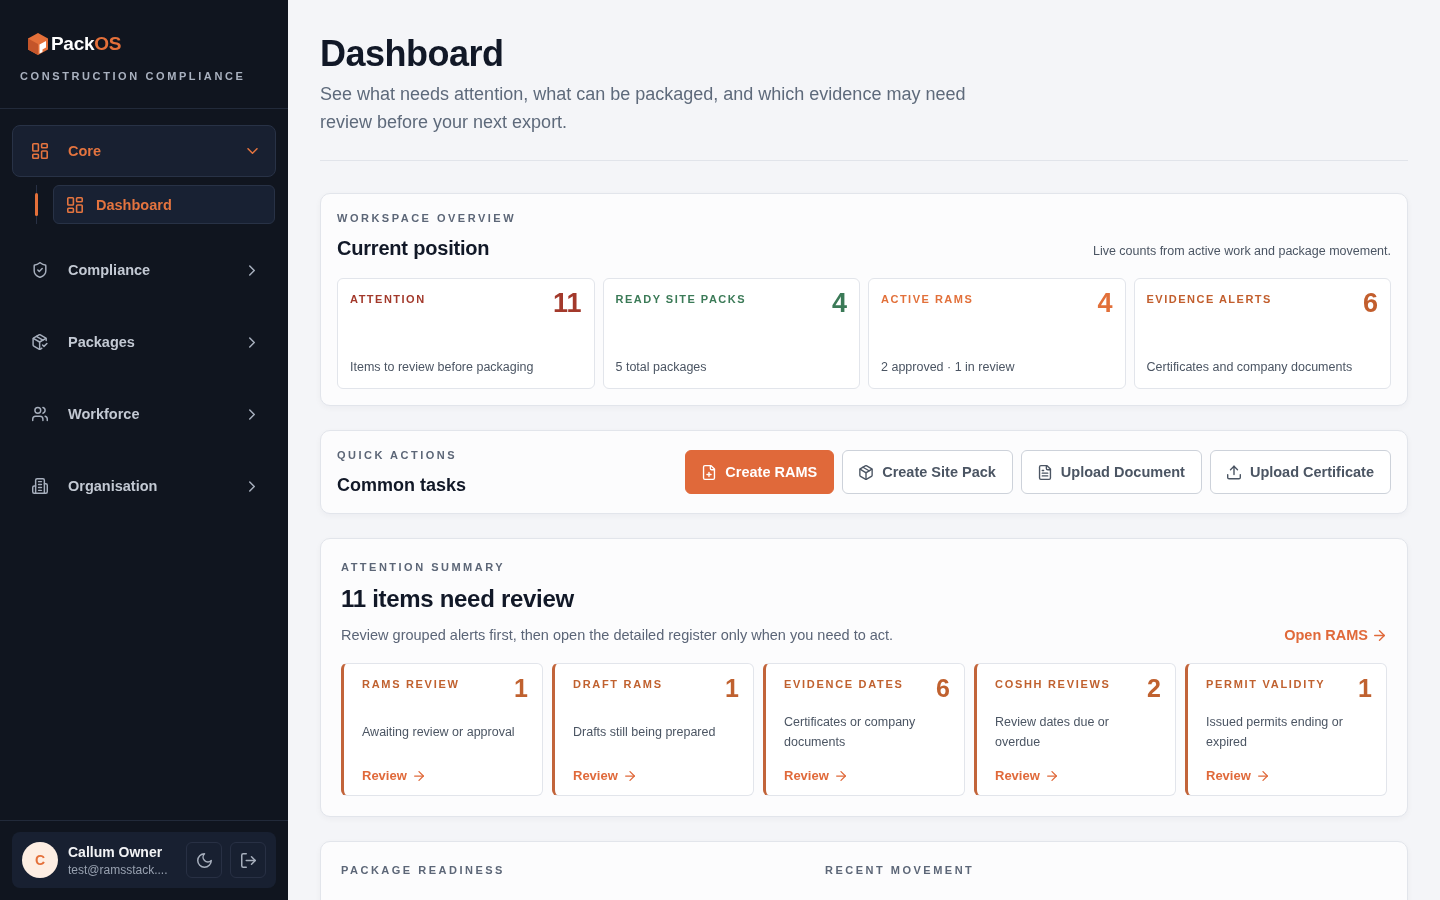  I want to click on theme-toggle-button, so click(204, 860).